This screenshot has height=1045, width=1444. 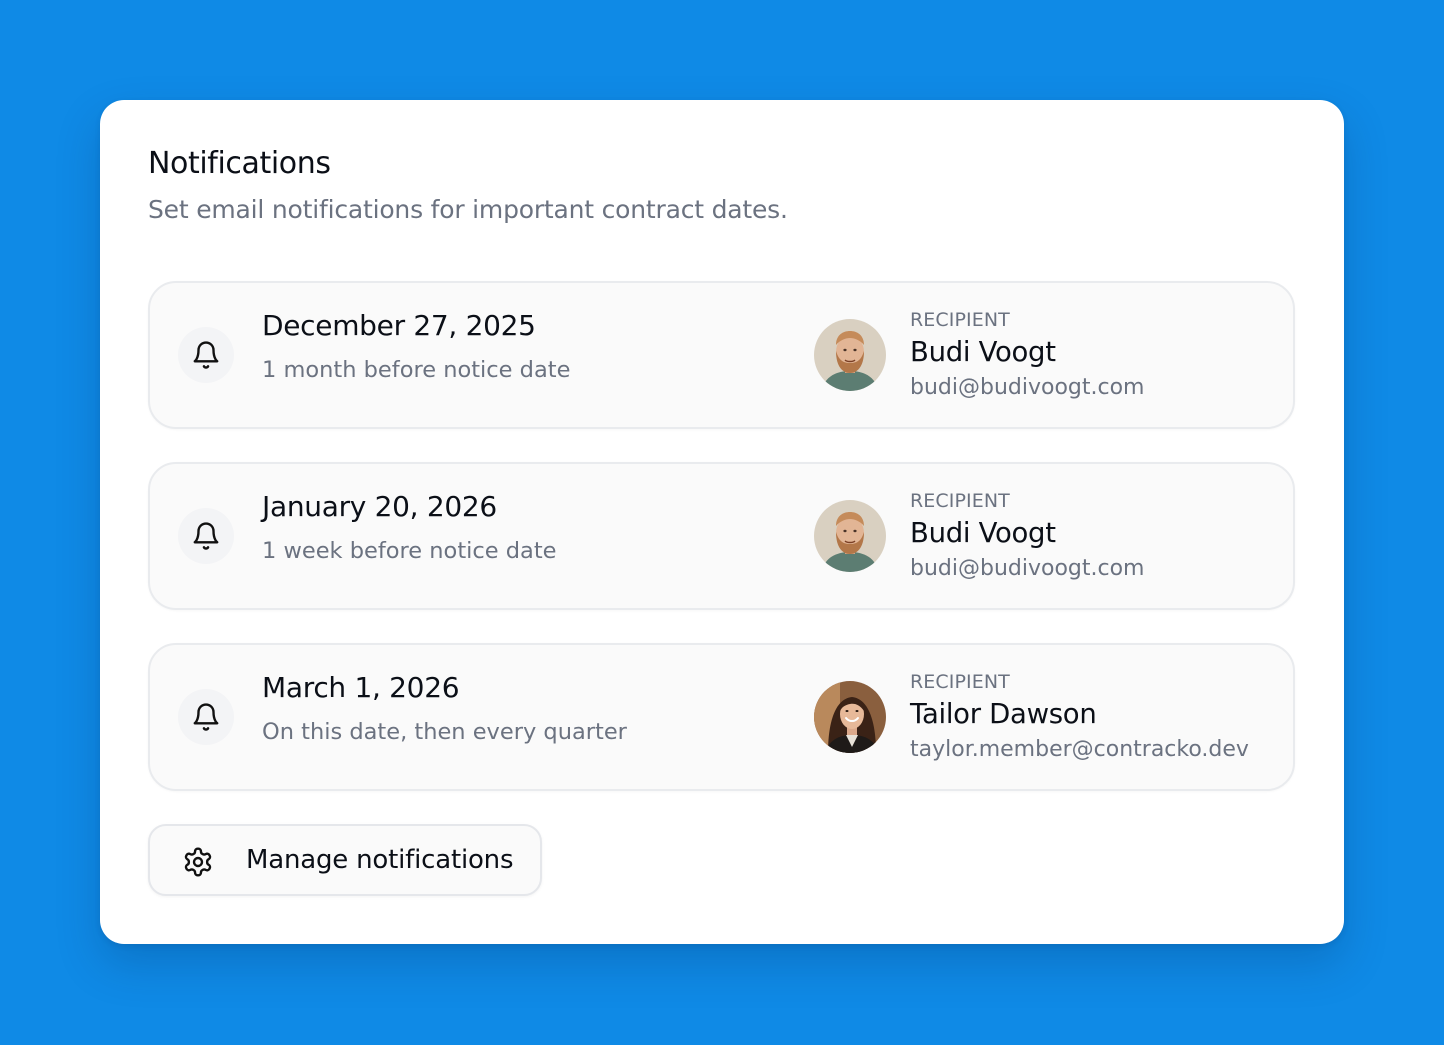 What do you see at coordinates (379, 506) in the screenshot?
I see `notification-date: January 20, 2026` at bounding box center [379, 506].